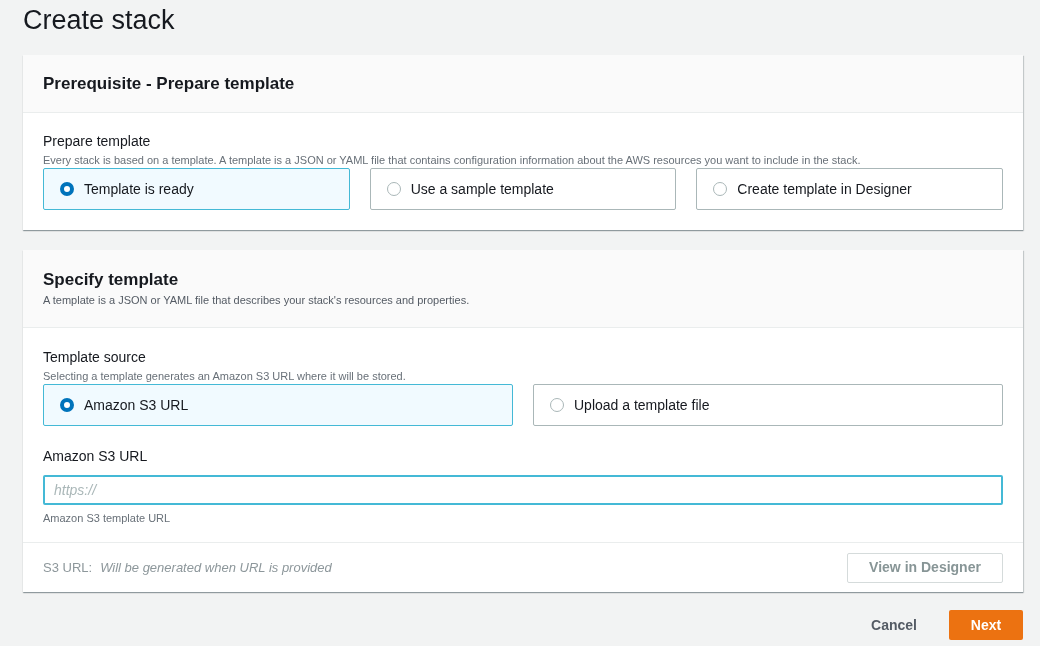 This screenshot has height=646, width=1040. What do you see at coordinates (107, 518) in the screenshot?
I see `field-hint: Amazon S3 template URL` at bounding box center [107, 518].